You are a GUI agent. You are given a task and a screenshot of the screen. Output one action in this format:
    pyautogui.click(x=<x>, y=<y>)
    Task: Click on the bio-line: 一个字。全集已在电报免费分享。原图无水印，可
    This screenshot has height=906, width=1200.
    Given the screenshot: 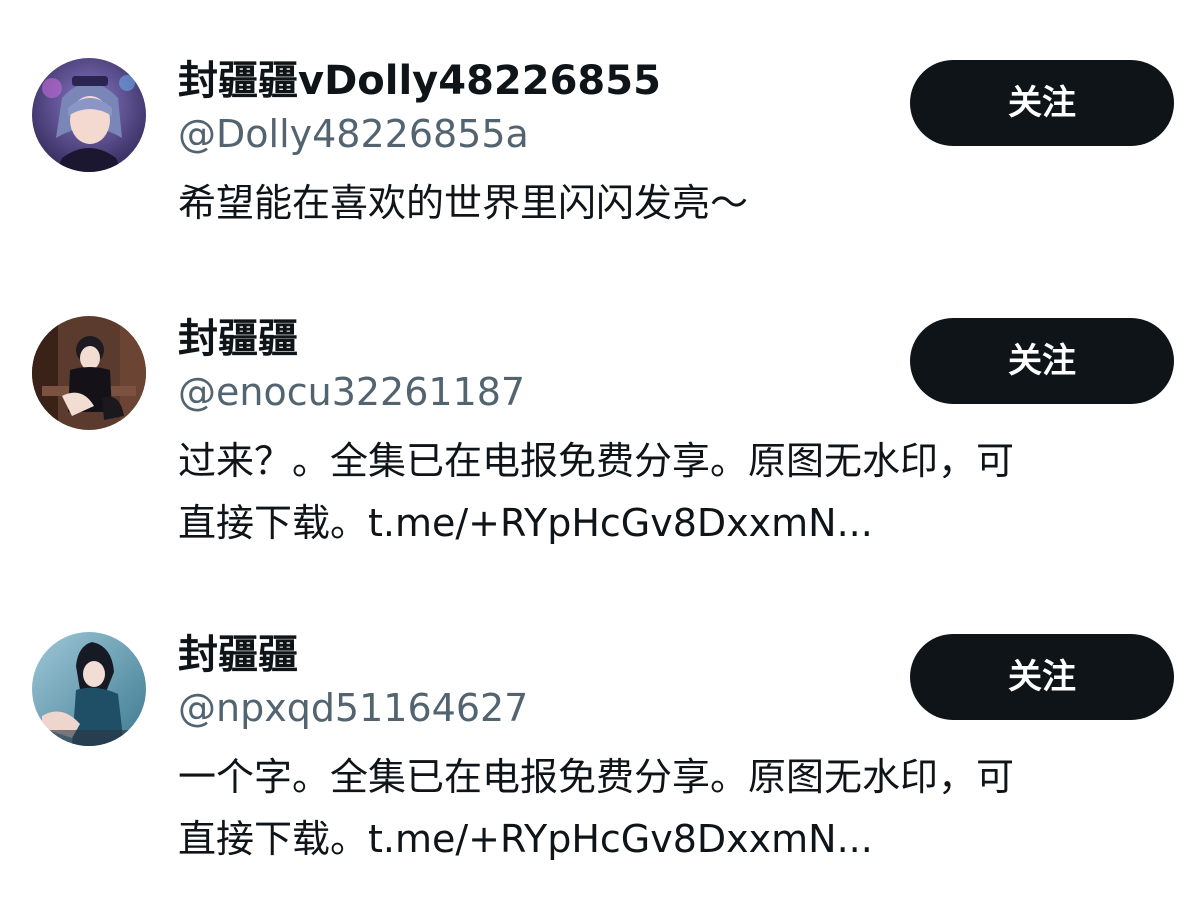 What is the action you would take?
    pyautogui.click(x=596, y=777)
    